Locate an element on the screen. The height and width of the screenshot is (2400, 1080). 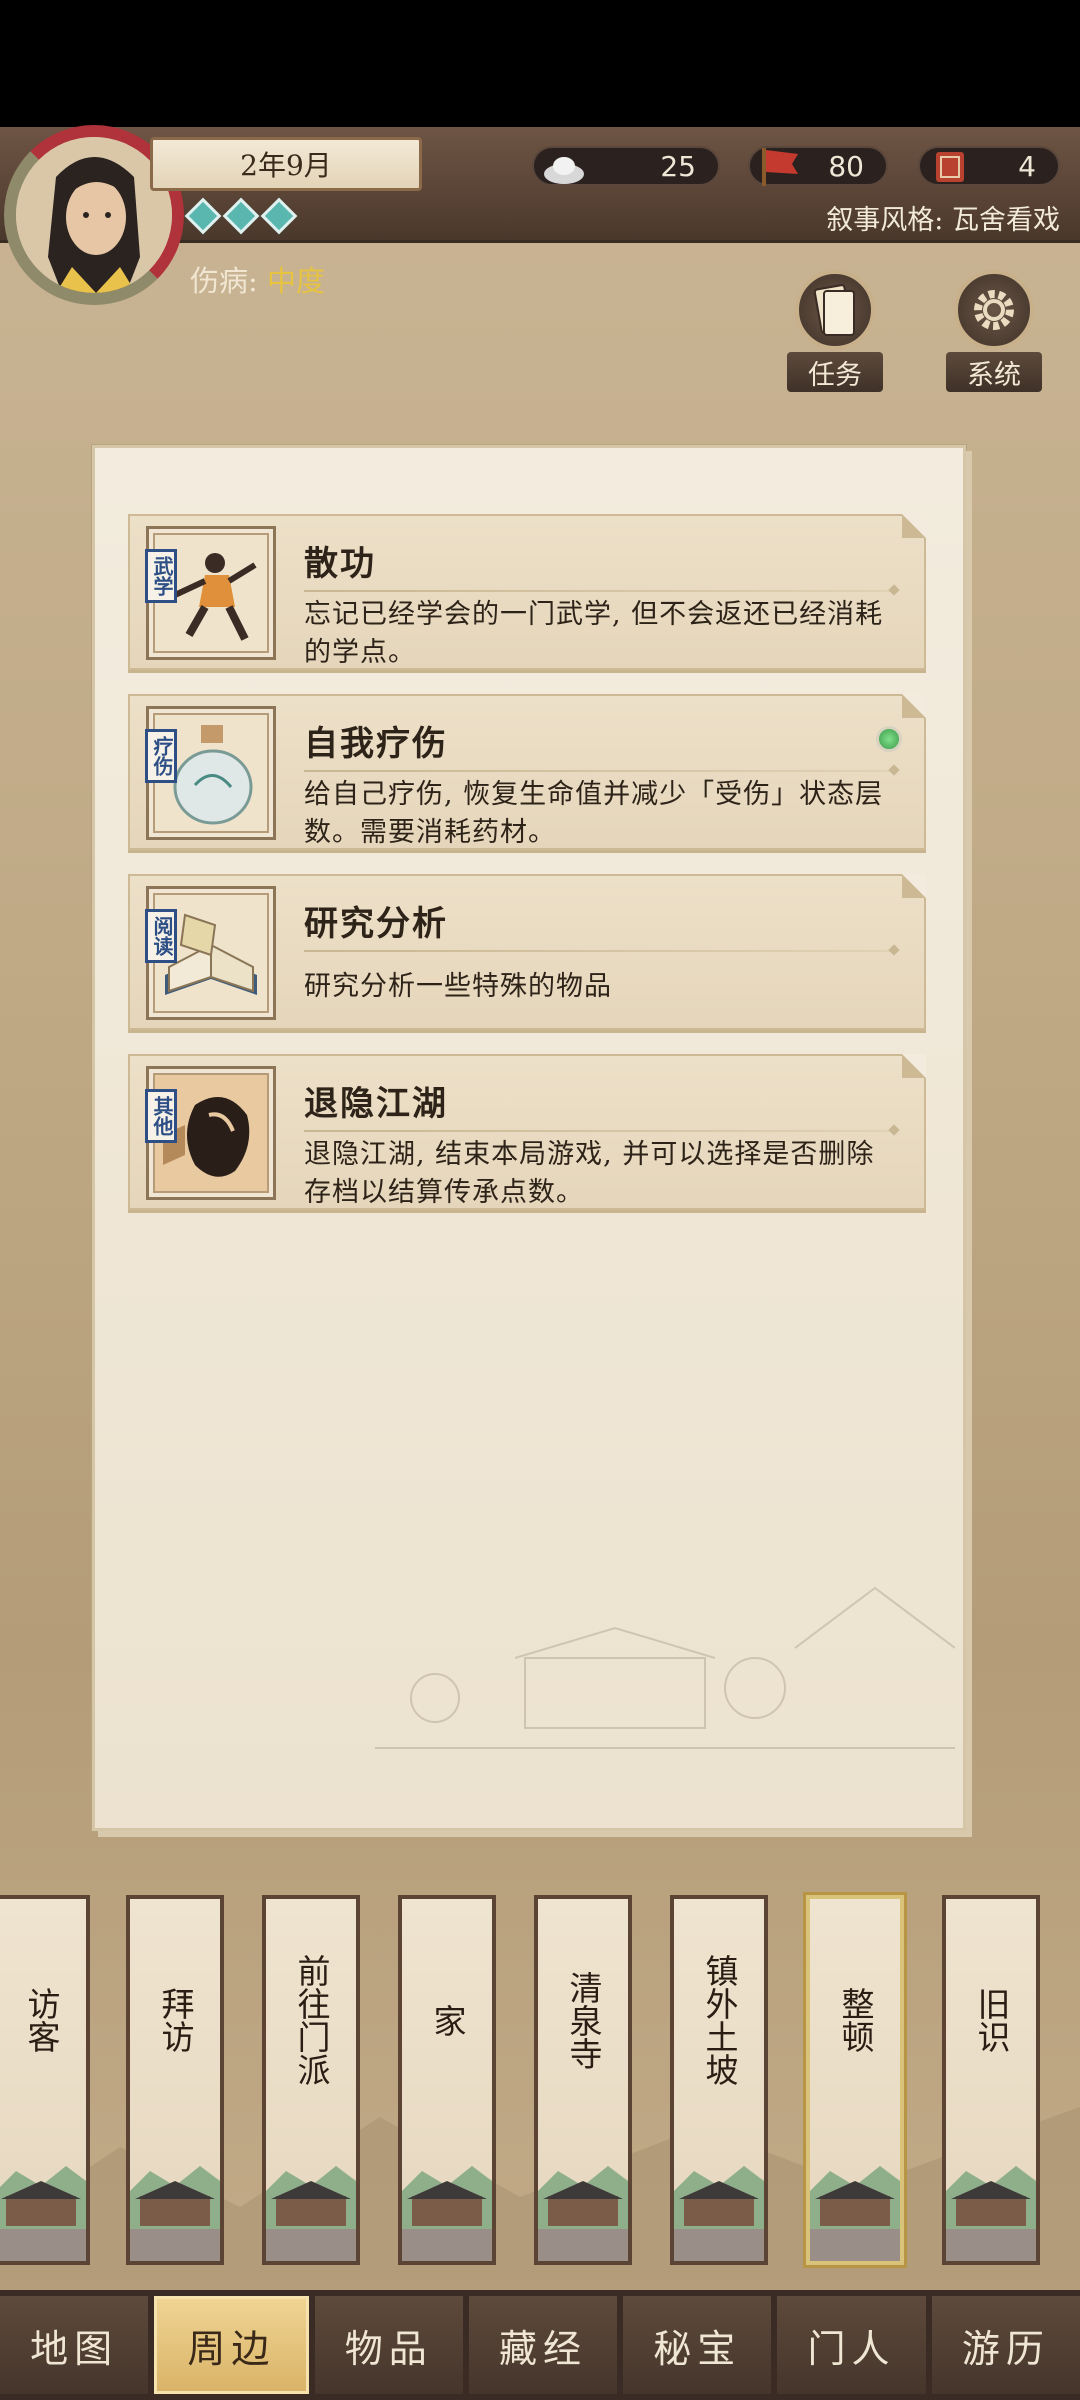
action-card-icon: 疗伤 is located at coordinates (210, 773).